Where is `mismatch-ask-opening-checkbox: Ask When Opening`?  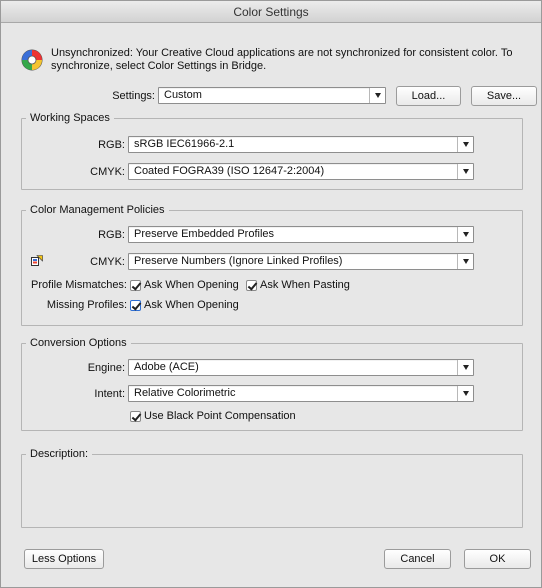 mismatch-ask-opening-checkbox: Ask When Opening is located at coordinates (184, 285).